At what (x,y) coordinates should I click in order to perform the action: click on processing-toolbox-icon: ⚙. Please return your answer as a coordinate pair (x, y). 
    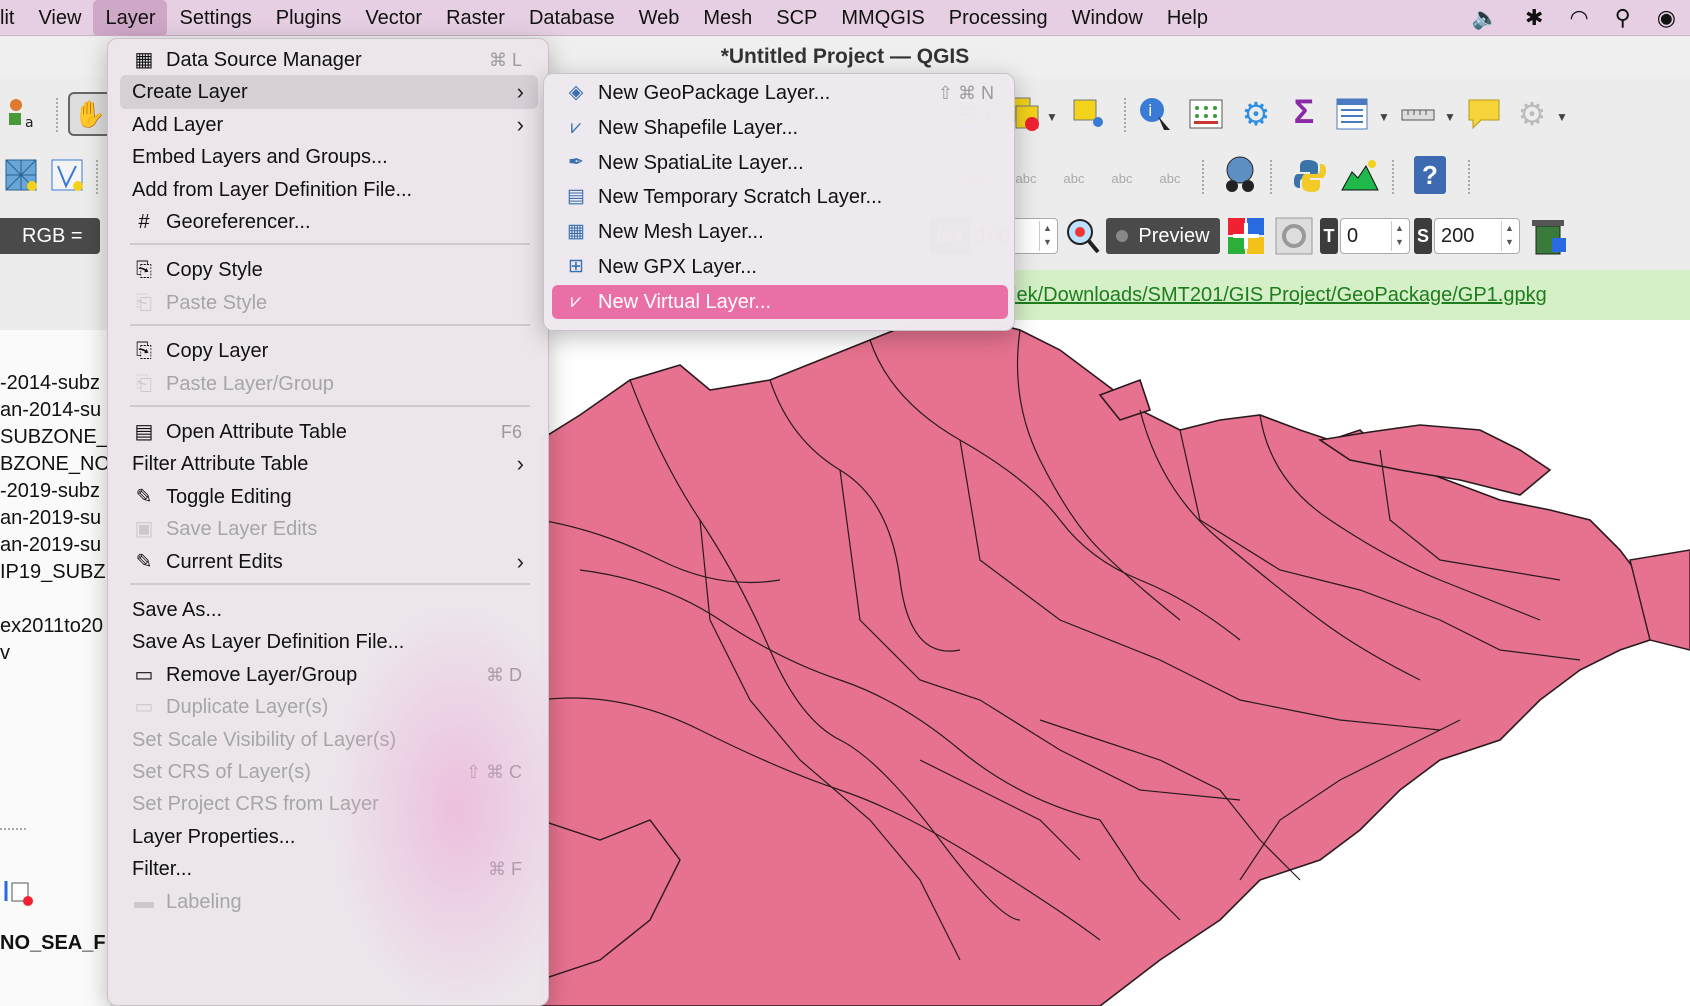
    Looking at the image, I should click on (1256, 114).